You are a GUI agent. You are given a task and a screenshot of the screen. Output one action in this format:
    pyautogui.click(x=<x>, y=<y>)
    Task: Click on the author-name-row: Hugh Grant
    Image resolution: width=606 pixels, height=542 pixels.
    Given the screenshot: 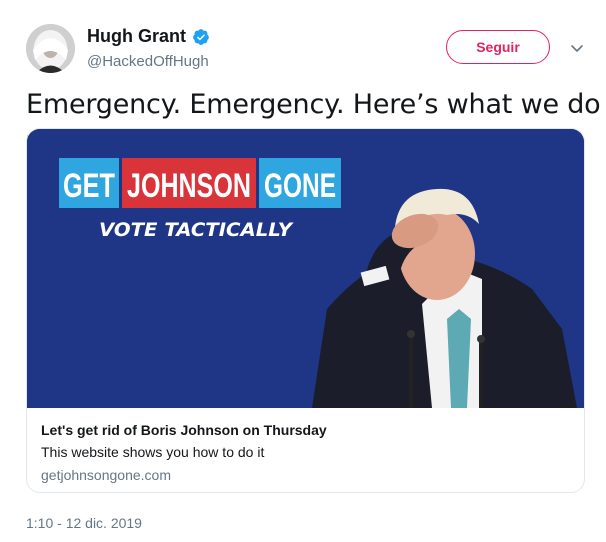 What is the action you would take?
    pyautogui.click(x=148, y=36)
    